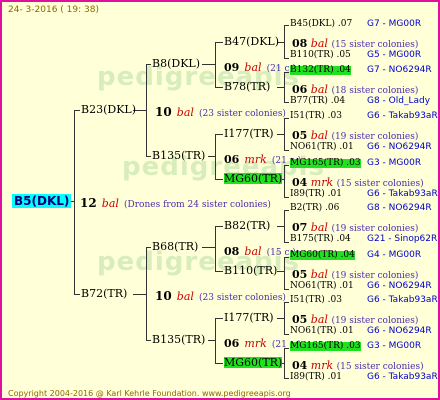  Describe the element at coordinates (53, 10) in the screenshot. I see `header-date: 24- 3-2016 ( 19: 38)` at that location.